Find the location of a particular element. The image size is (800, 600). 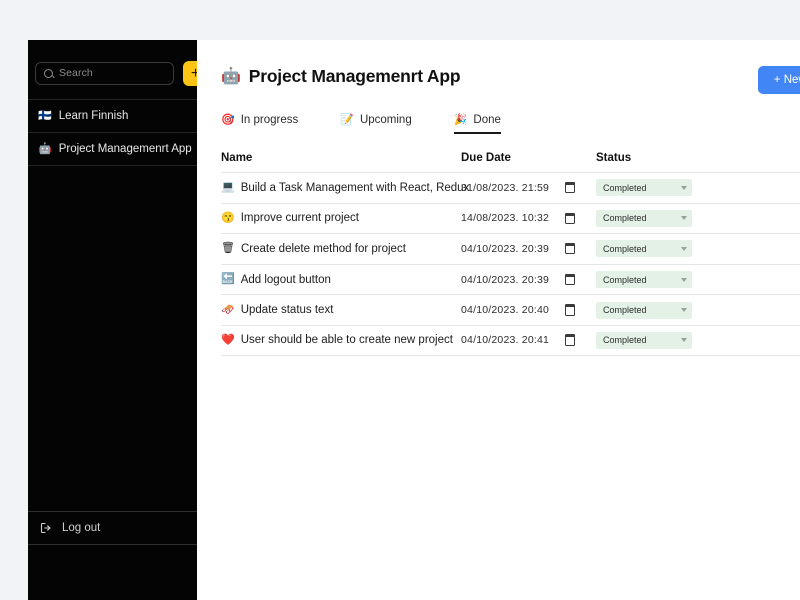

main-header: 🤖 Project Managemenrt App + New task is located at coordinates (498, 67).